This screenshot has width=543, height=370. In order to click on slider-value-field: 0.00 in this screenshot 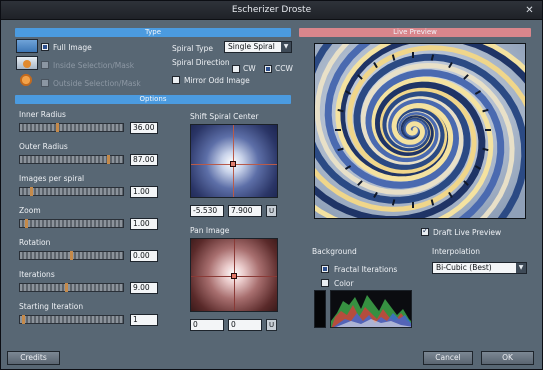, I will do `click(144, 256)`.